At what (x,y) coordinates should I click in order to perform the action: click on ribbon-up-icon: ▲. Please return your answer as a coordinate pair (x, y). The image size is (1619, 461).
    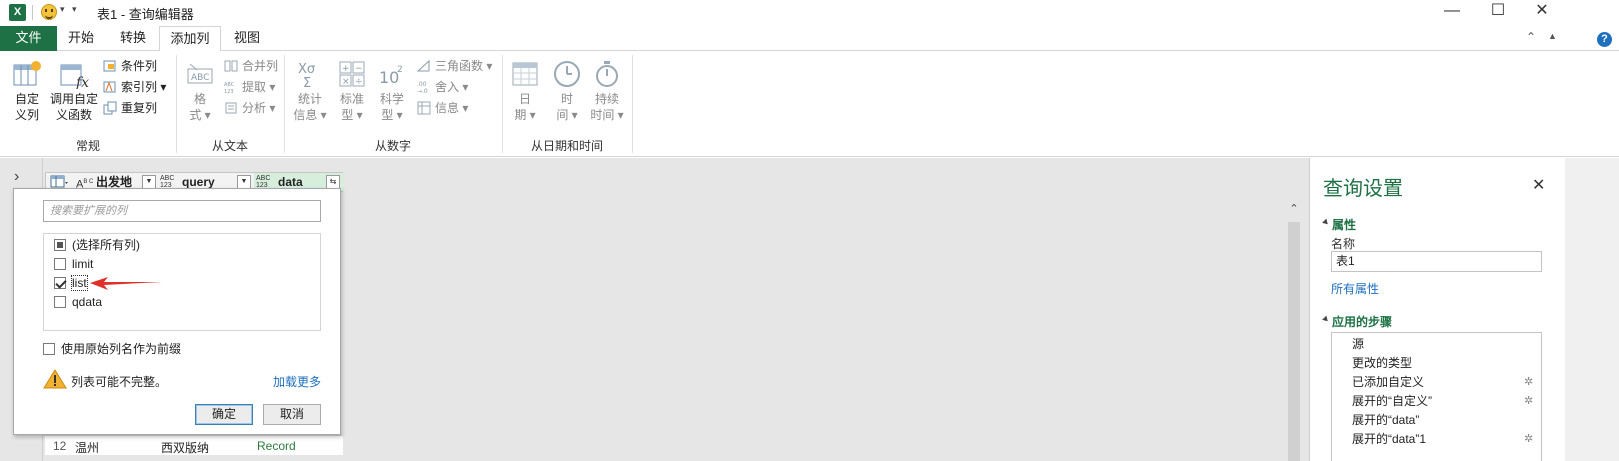
    Looking at the image, I should click on (1552, 36).